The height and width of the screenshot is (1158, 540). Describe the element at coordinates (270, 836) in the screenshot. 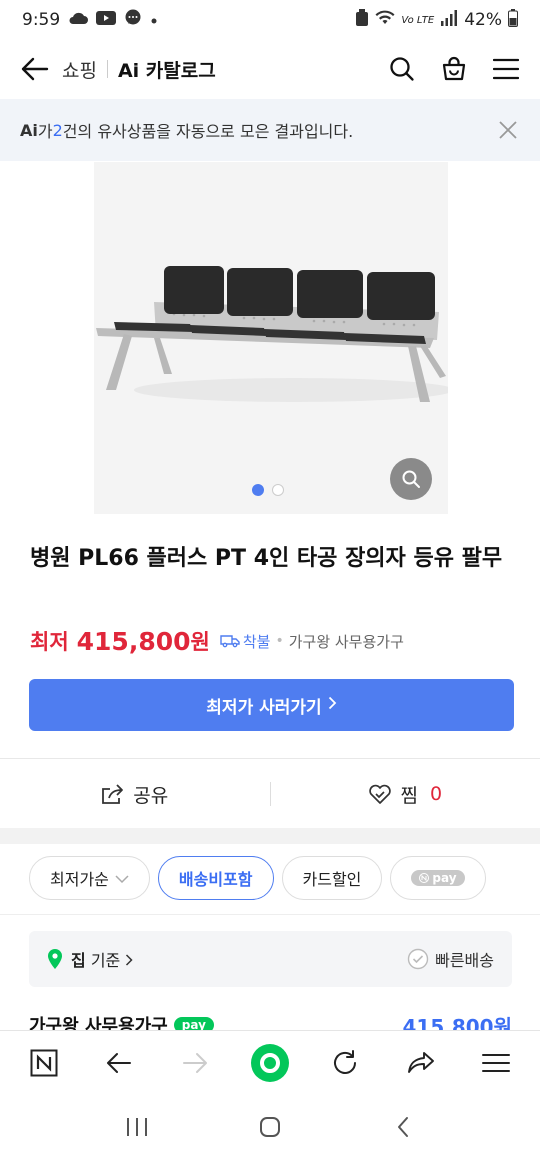

I see `section-divider` at that location.